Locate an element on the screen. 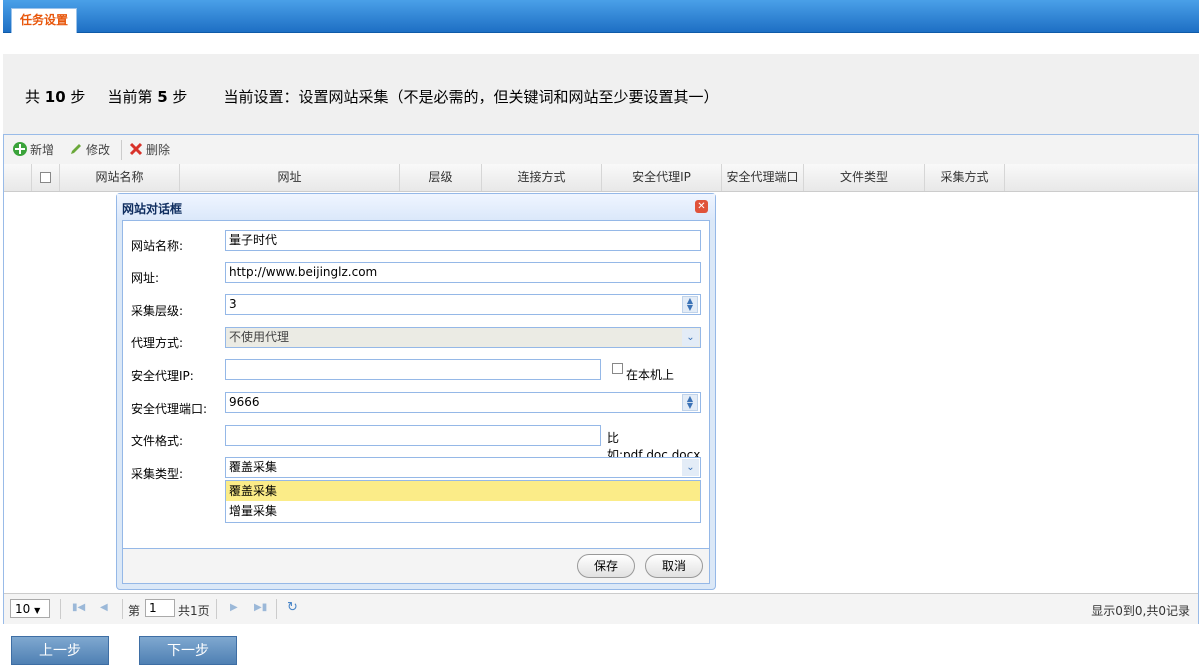 This screenshot has height=672, width=1202. header-site-name: 网站名称 is located at coordinates (120, 177).